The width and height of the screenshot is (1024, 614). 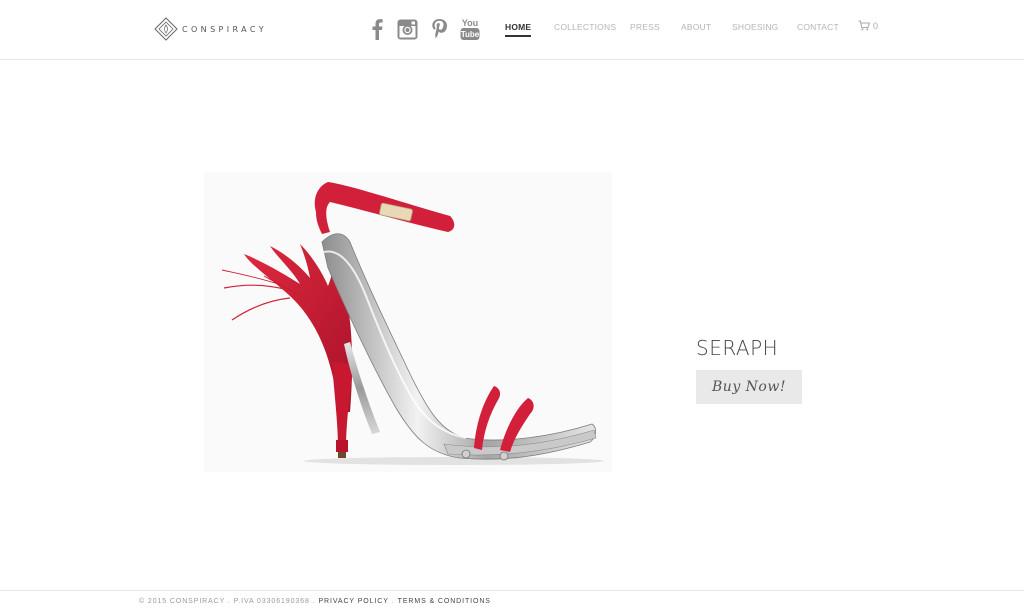 I want to click on brand-name: CONSPIRACY, so click(x=225, y=29).